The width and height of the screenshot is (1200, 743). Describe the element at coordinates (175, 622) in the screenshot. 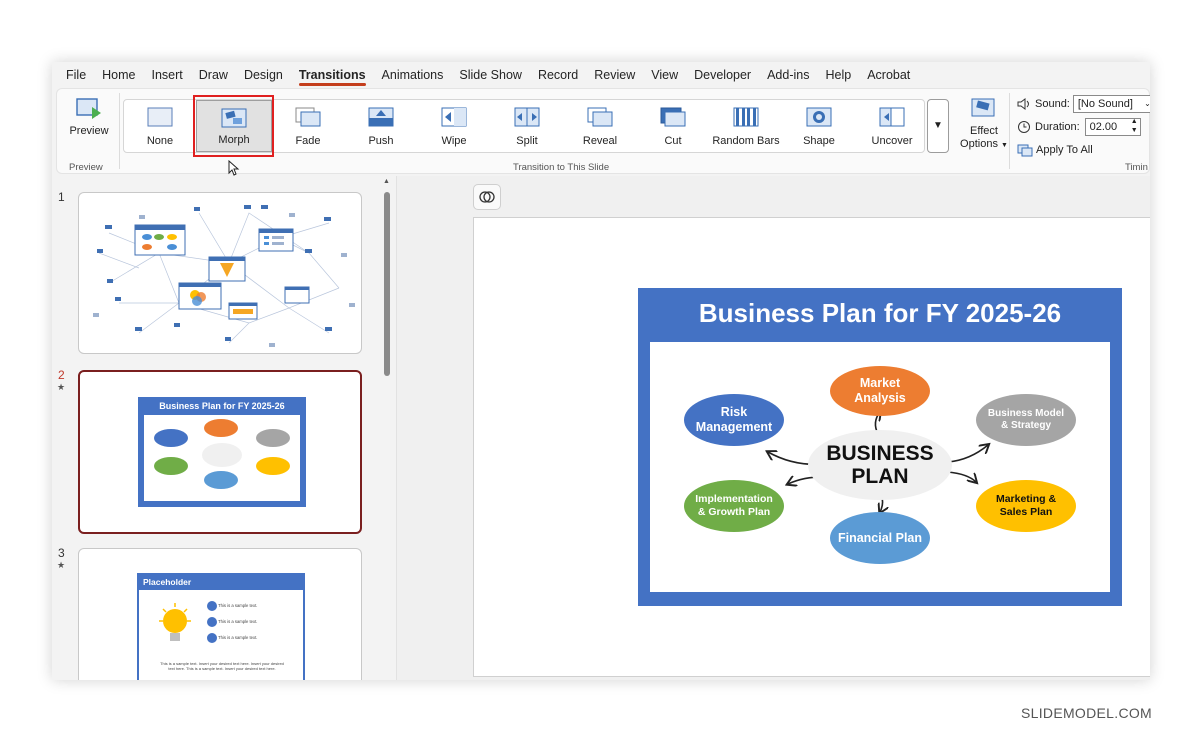

I see `lightbulb-icon` at that location.